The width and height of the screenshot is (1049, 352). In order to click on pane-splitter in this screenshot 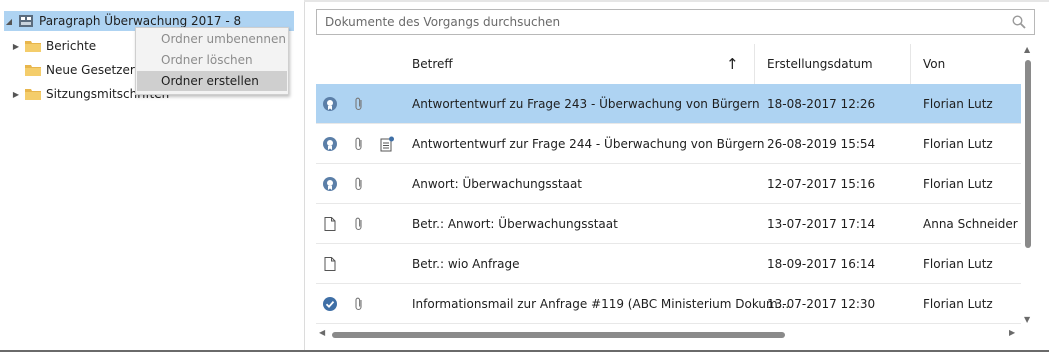, I will do `click(304, 176)`.